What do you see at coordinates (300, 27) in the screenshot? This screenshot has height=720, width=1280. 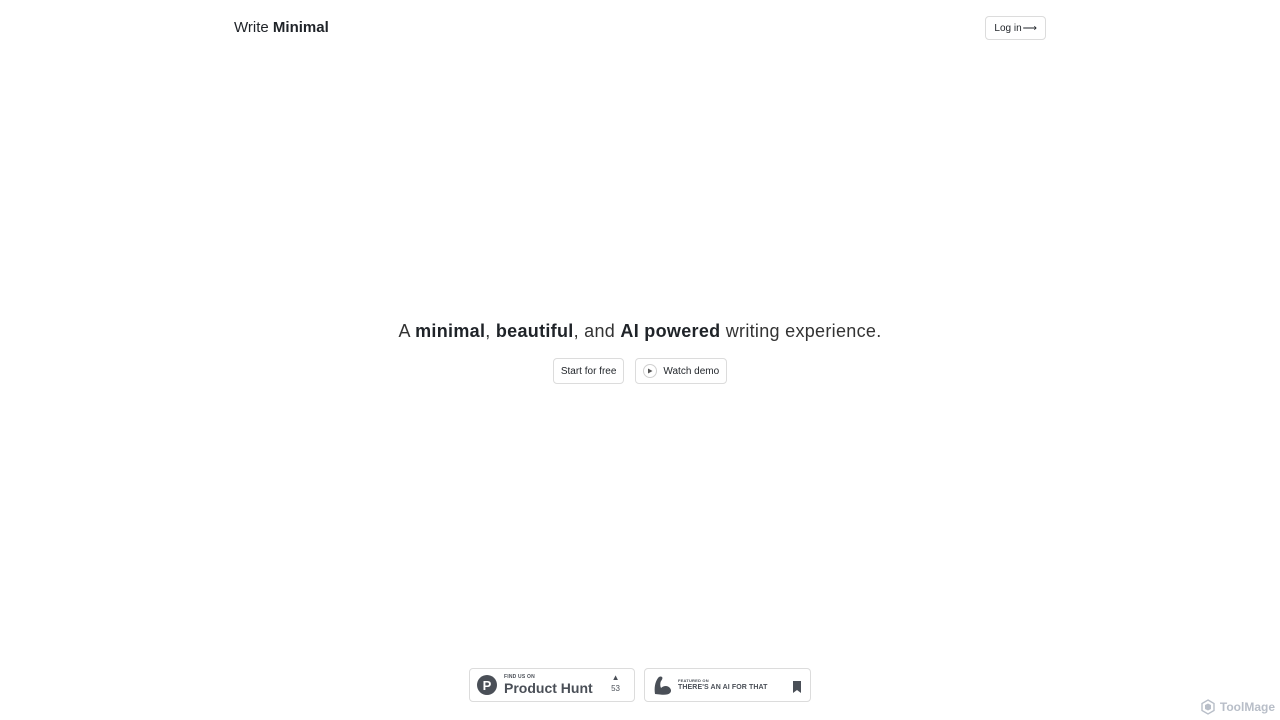 I see `brand-bold: Minimal` at bounding box center [300, 27].